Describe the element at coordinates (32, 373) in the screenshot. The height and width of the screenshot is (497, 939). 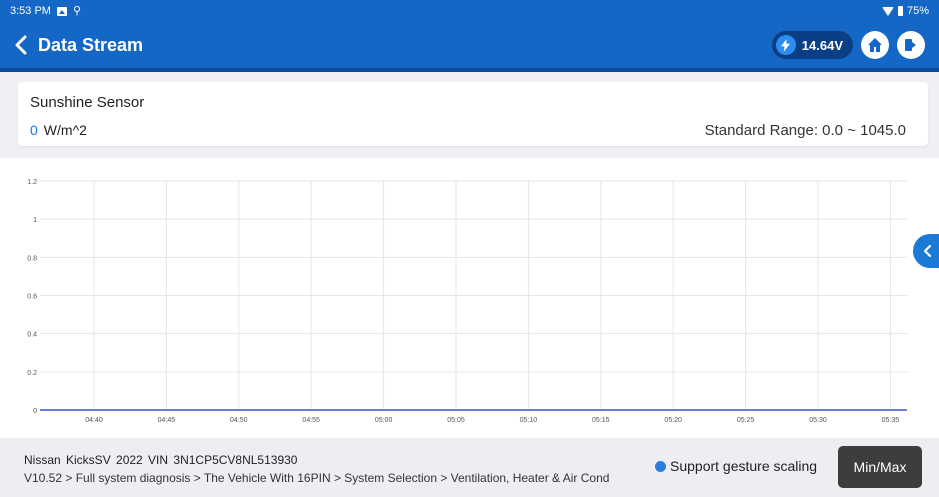
I see `y-tick-label: 0.2` at that location.